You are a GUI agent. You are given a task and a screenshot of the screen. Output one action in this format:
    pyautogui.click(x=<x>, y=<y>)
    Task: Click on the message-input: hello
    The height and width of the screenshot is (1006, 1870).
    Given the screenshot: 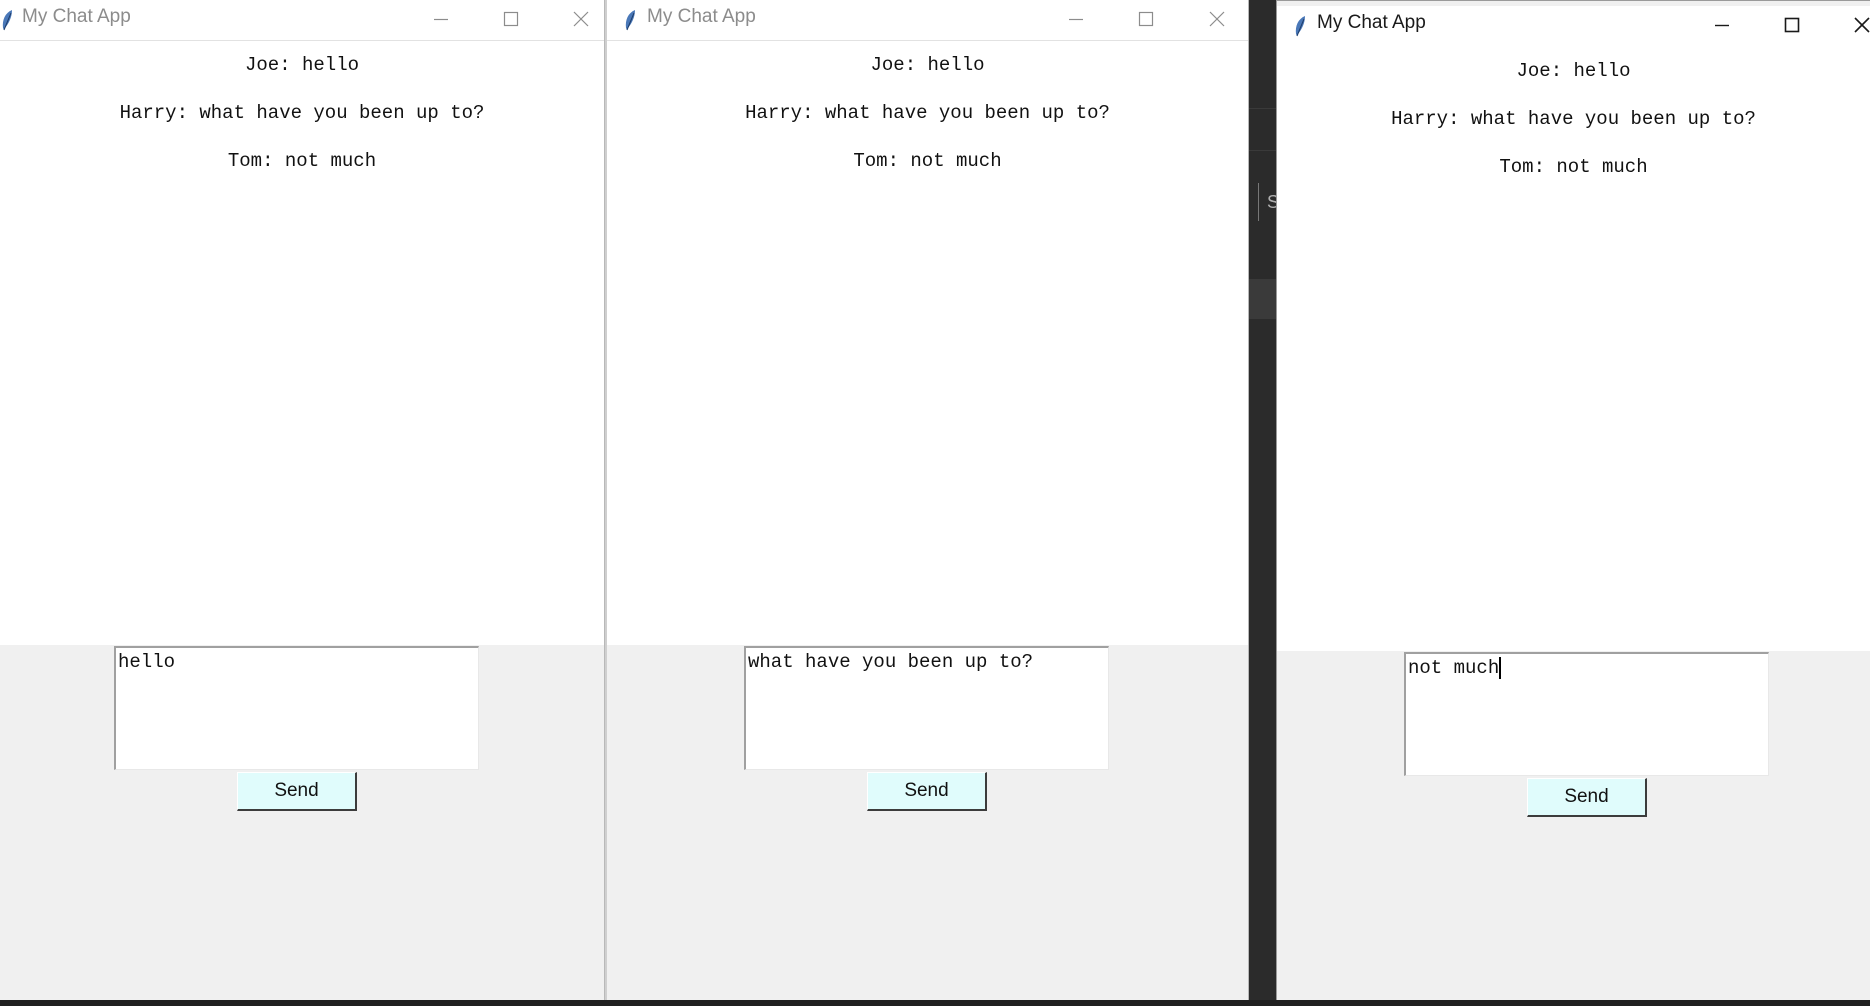 What is the action you would take?
    pyautogui.click(x=296, y=708)
    